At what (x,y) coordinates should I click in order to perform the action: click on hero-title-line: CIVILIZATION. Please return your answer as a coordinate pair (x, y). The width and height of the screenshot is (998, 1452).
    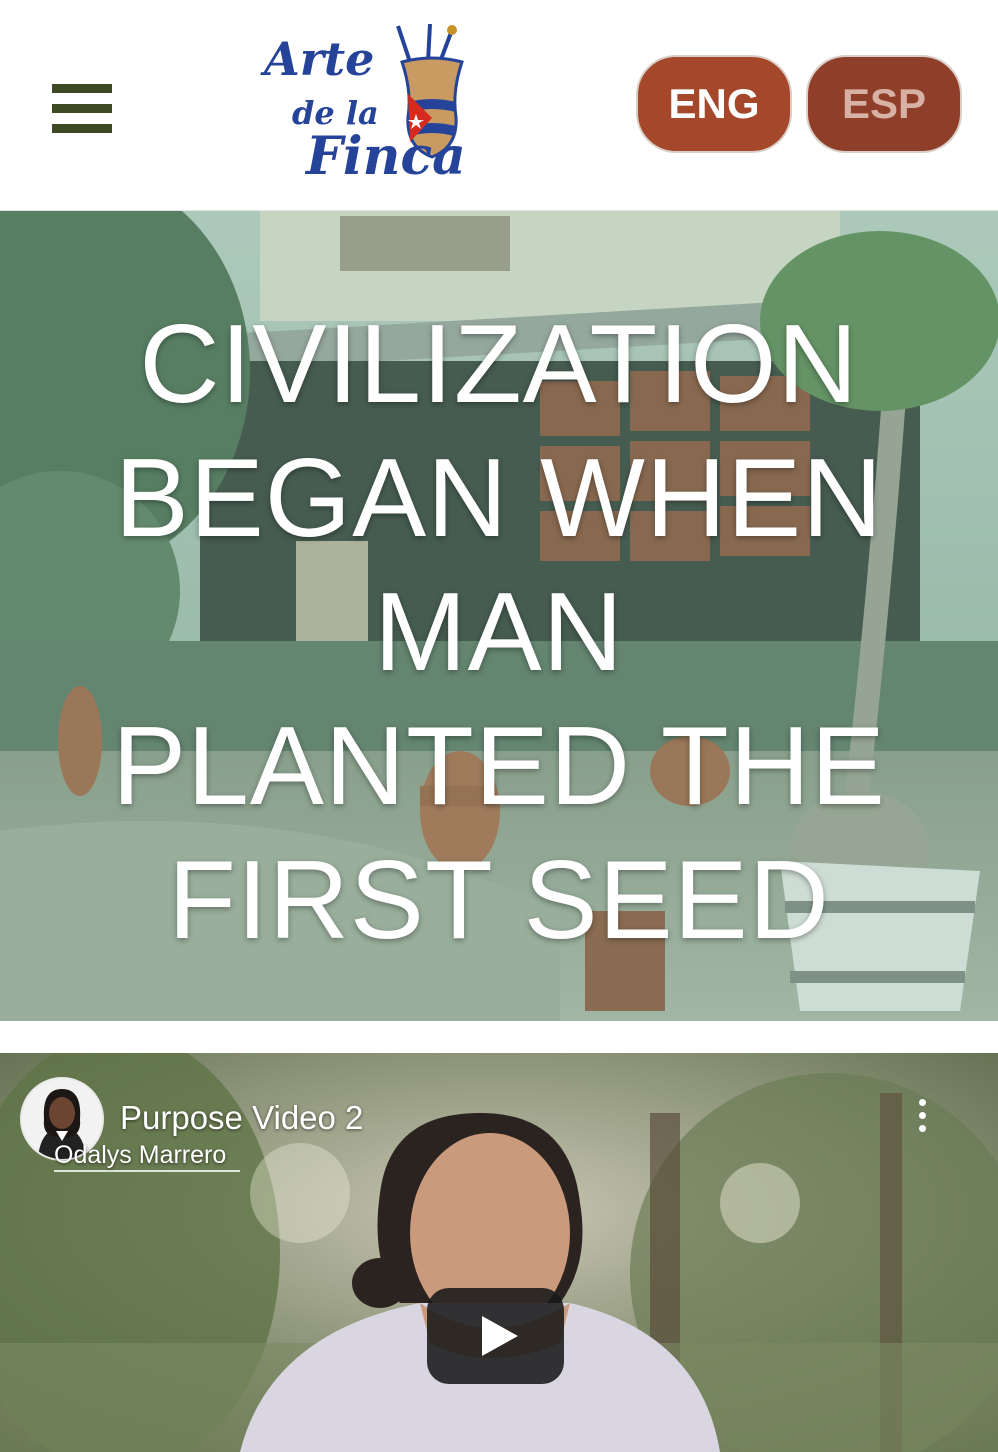
    Looking at the image, I should click on (499, 364).